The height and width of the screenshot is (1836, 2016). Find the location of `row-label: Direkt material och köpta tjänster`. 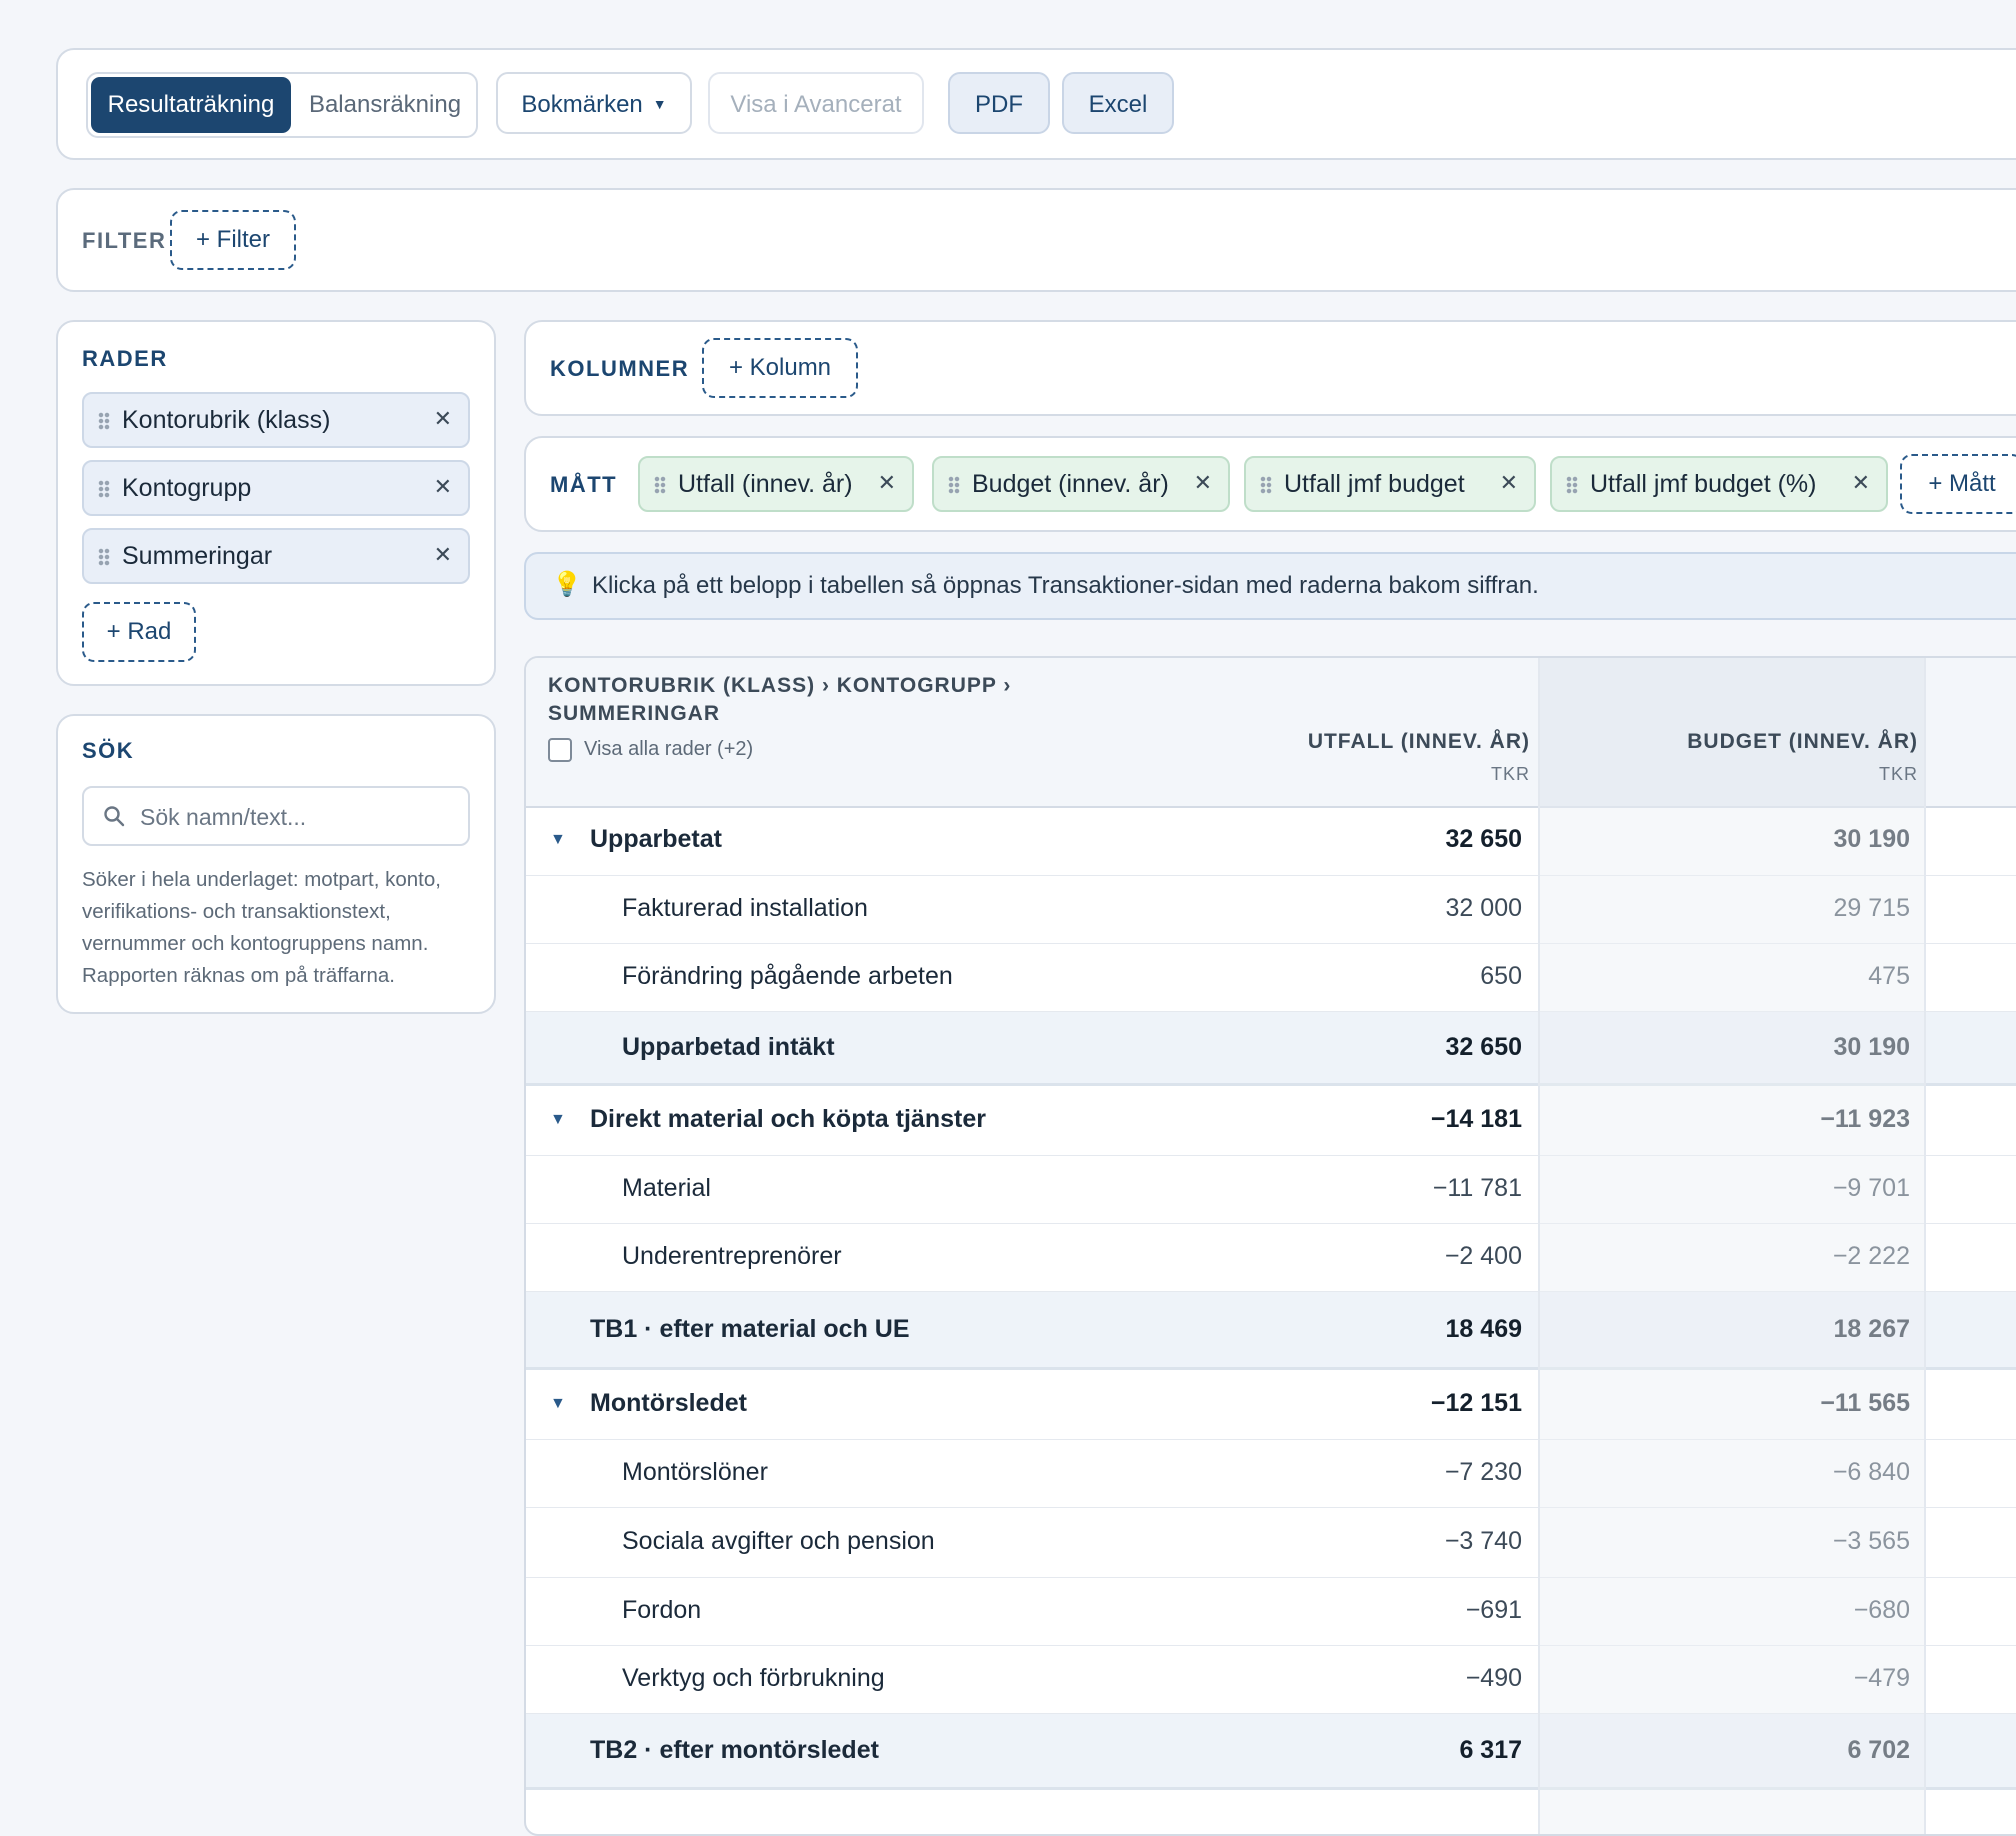

row-label: Direkt material och köpta tjänster is located at coordinates (788, 1119).